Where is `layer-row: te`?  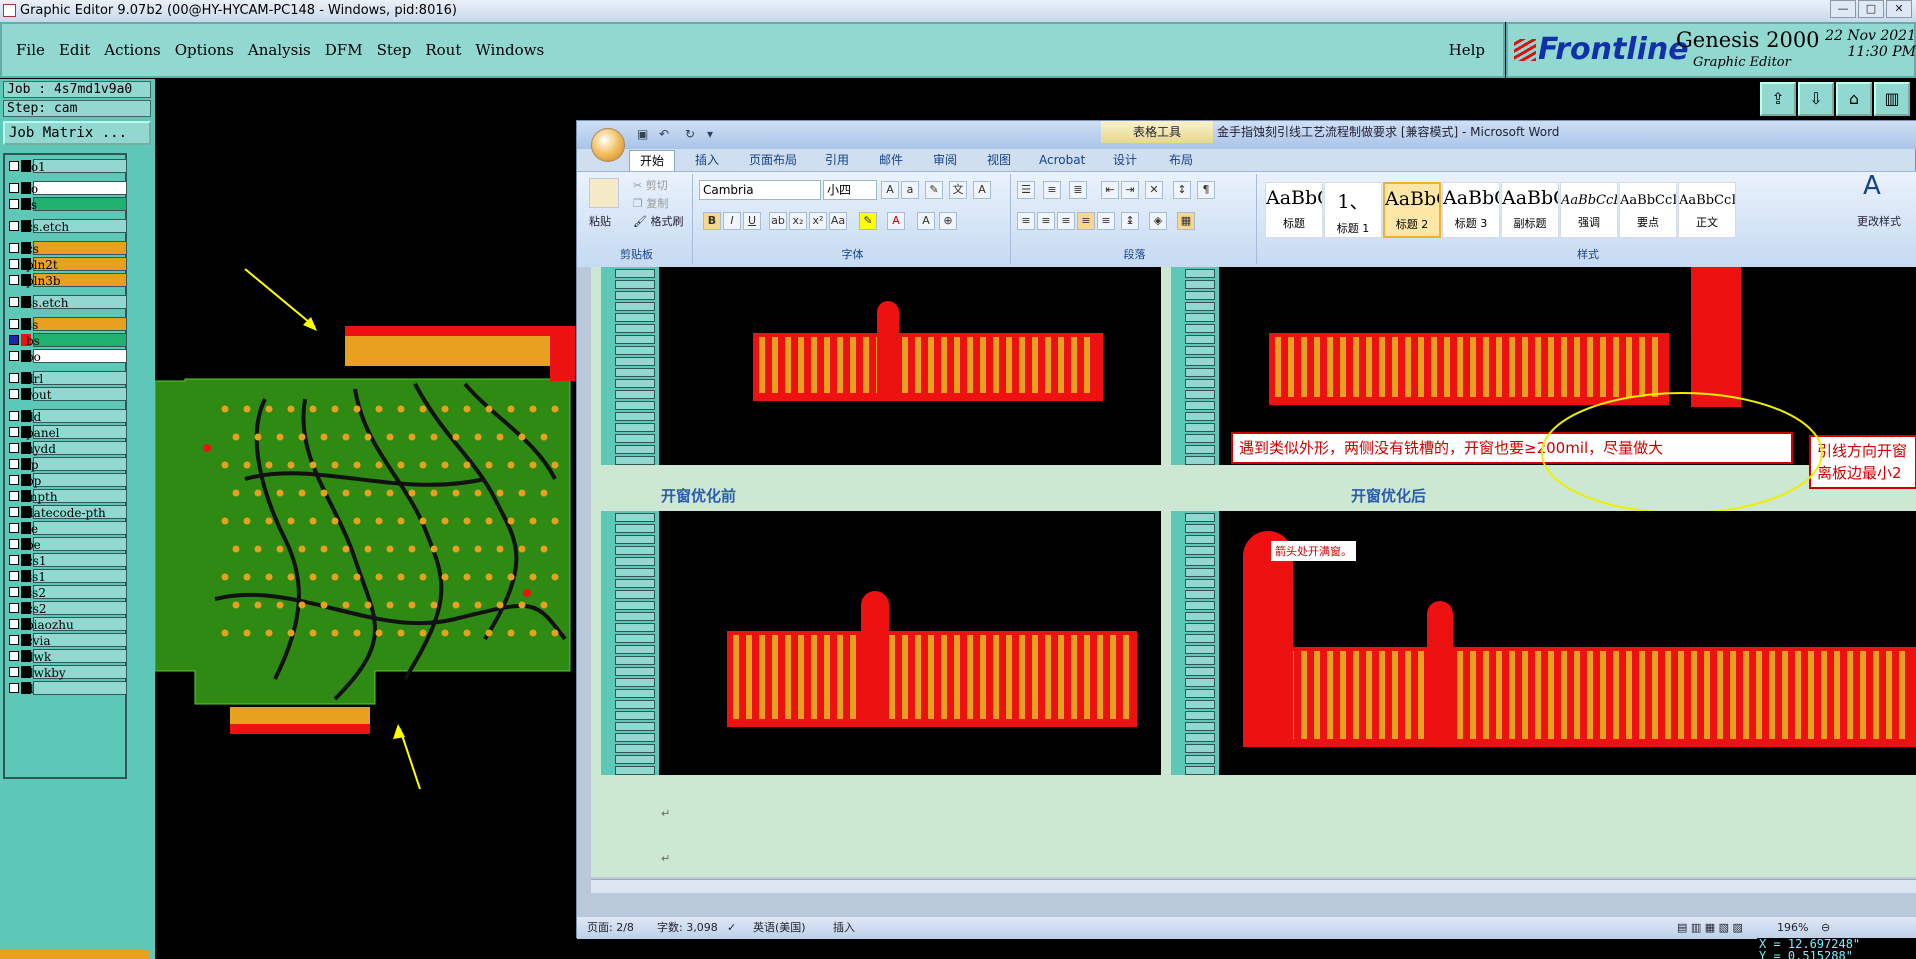 layer-row: te is located at coordinates (67, 528).